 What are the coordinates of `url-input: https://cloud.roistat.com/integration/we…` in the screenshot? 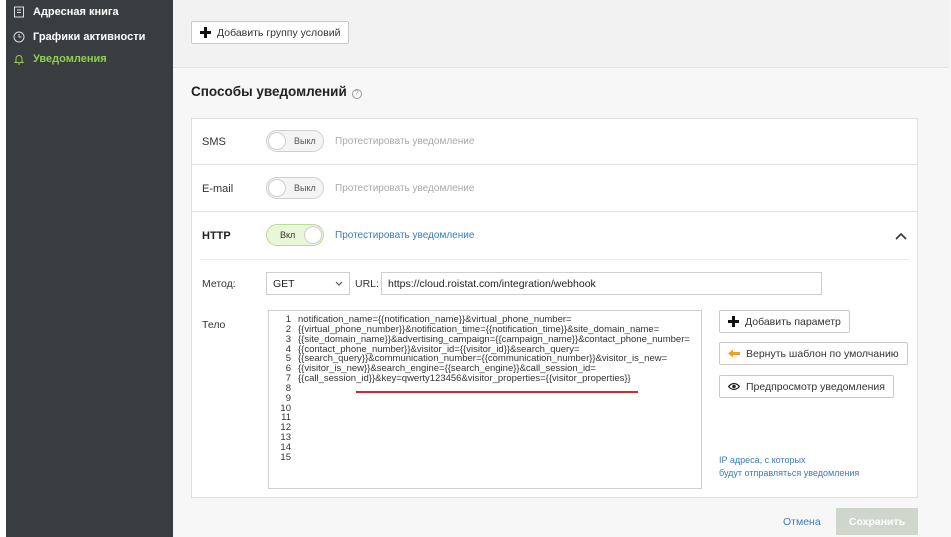 It's located at (601, 283).